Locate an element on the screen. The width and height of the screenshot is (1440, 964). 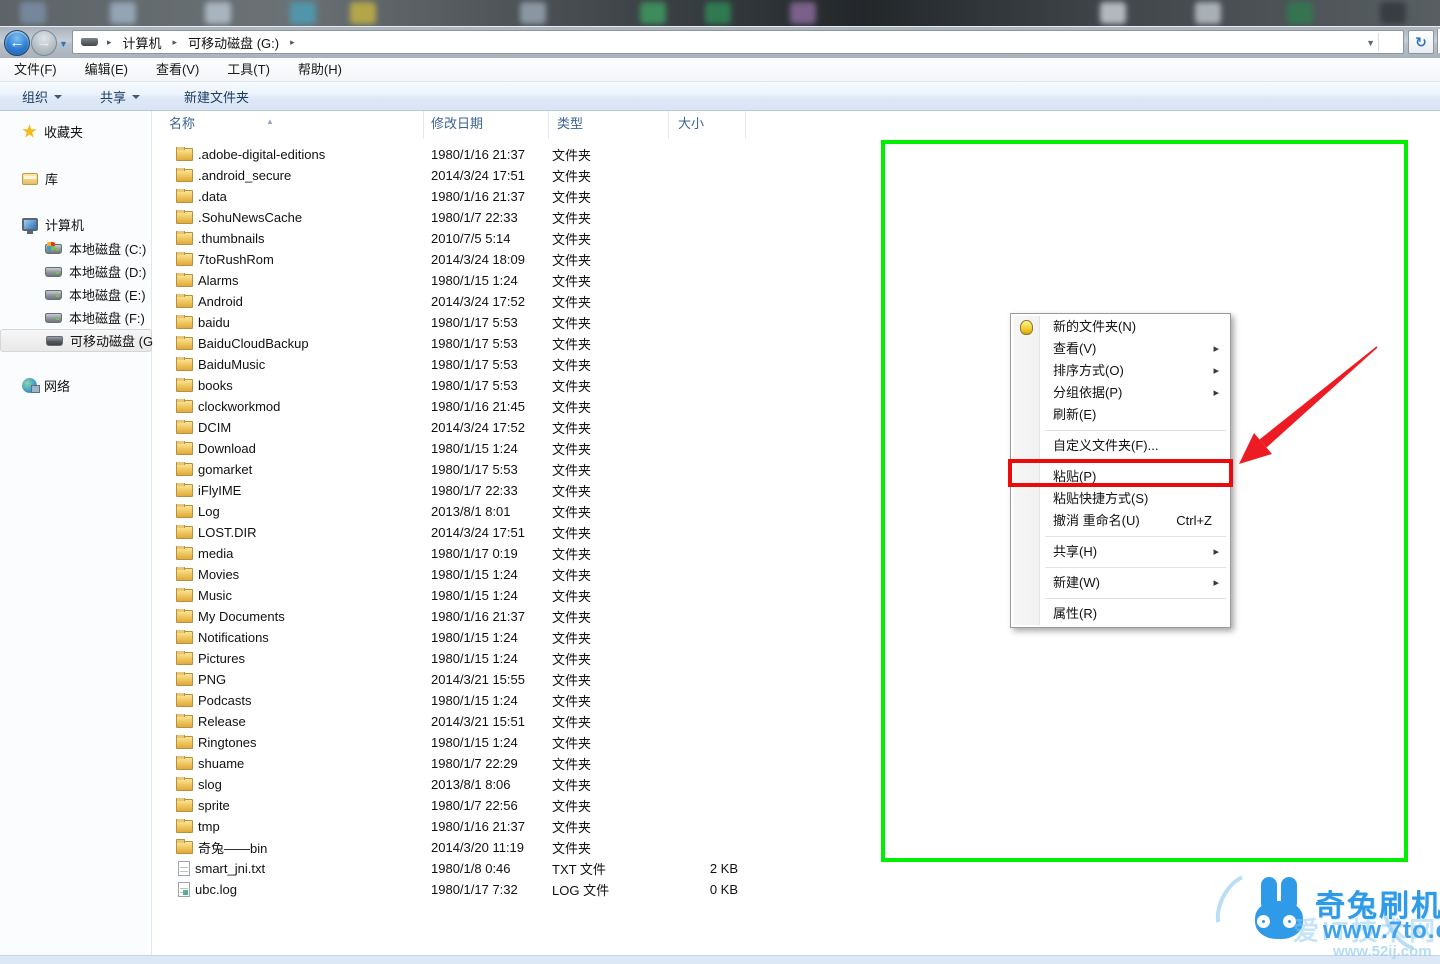
column-header-name: 名称 ▲ is located at coordinates (288, 125).